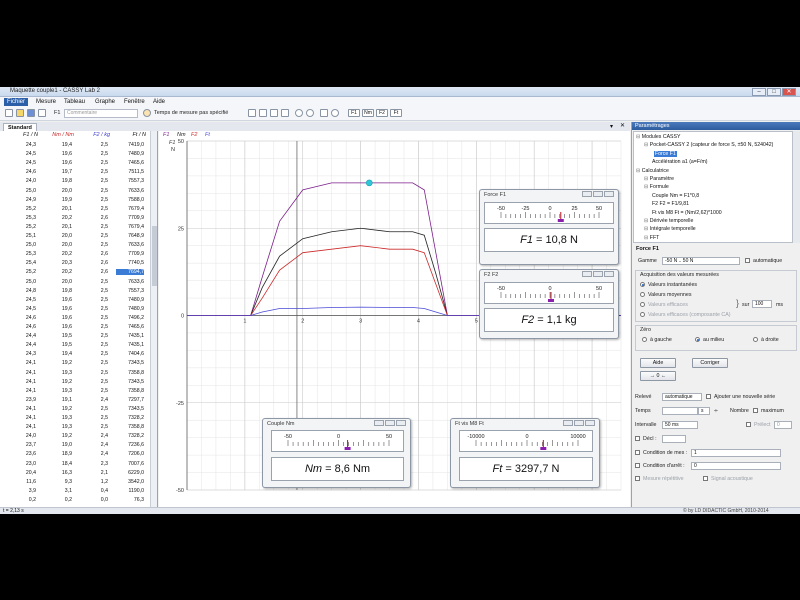 Image resolution: width=800 pixels, height=600 pixels. I want to click on maximum-checkbox, so click(755, 410).